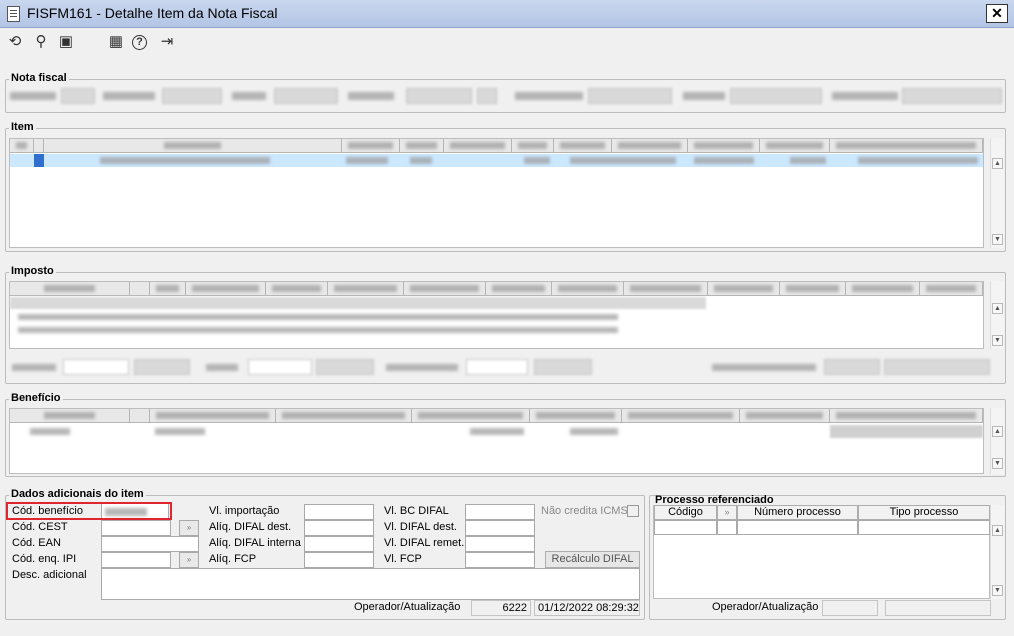 This screenshot has width=1014, height=636. Describe the element at coordinates (189, 528) in the screenshot. I see `cod-cest-lookup-button: »` at that location.